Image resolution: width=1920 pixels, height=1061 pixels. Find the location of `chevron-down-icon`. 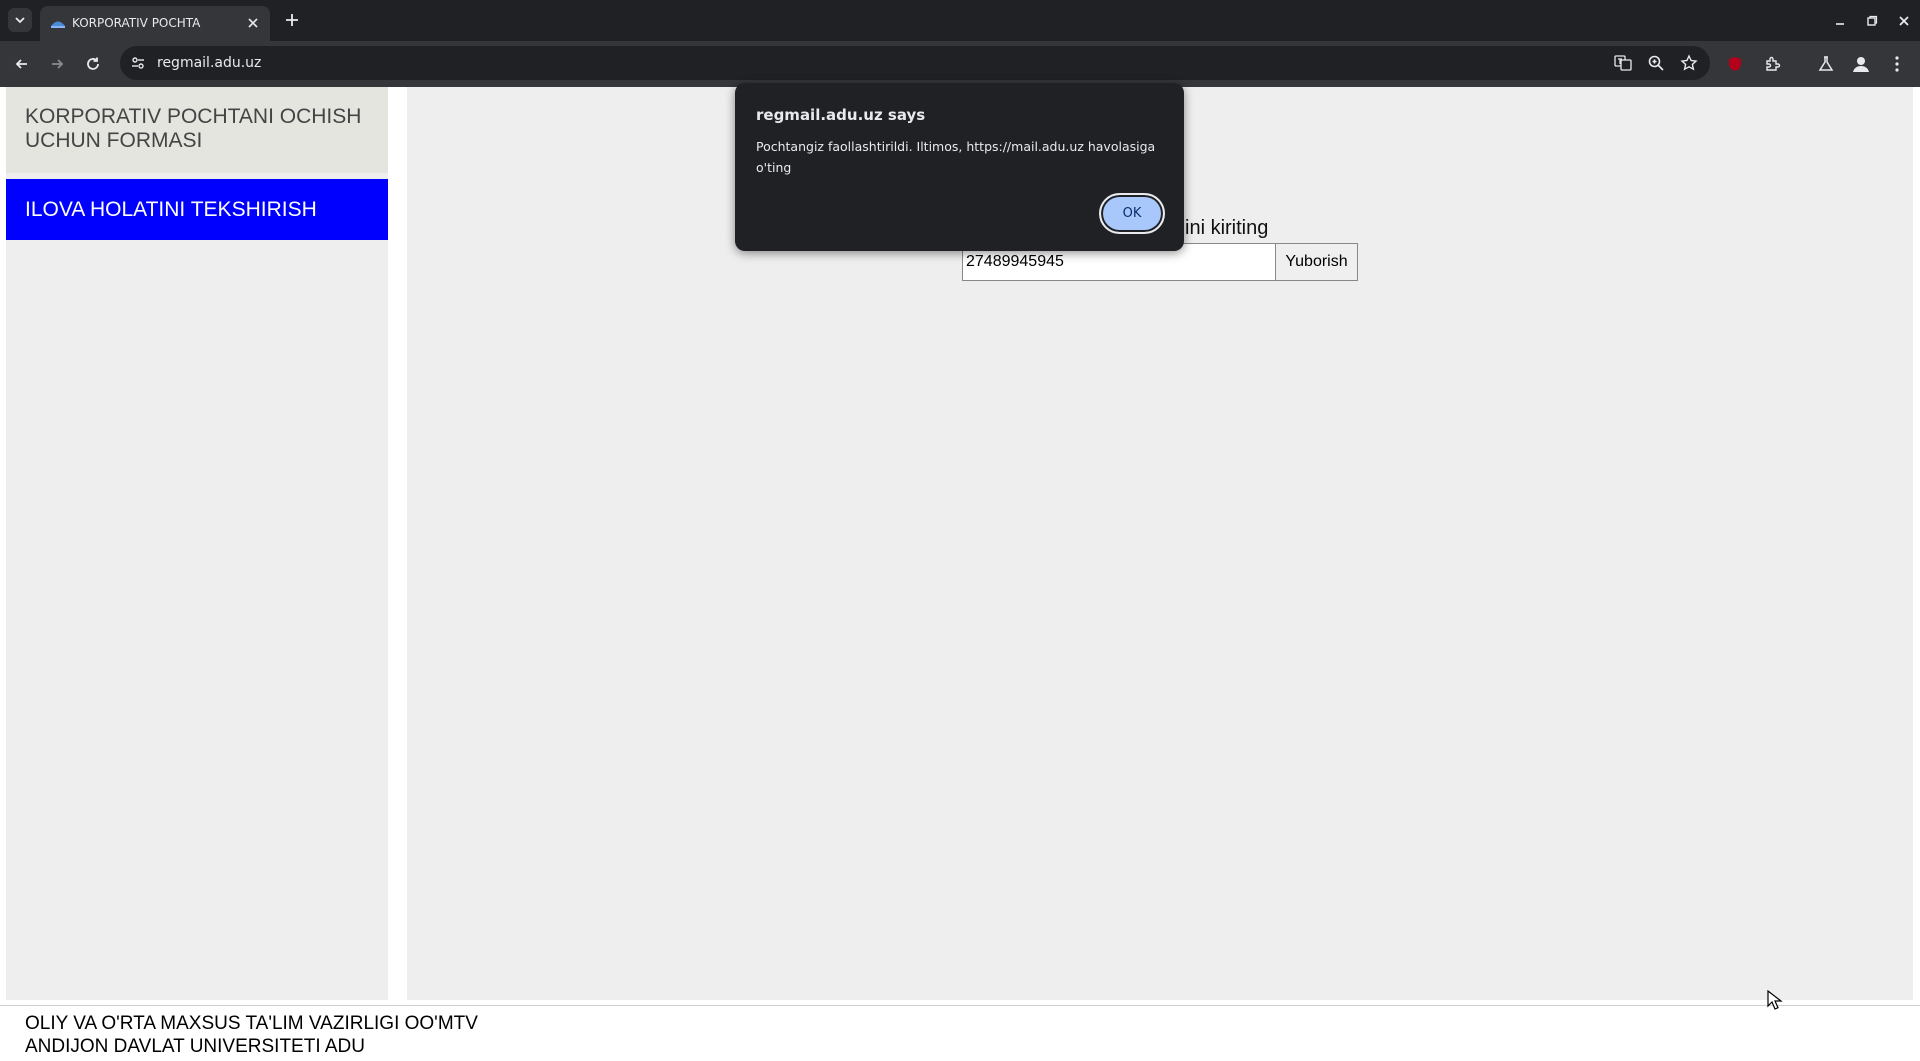

chevron-down-icon is located at coordinates (20, 20).